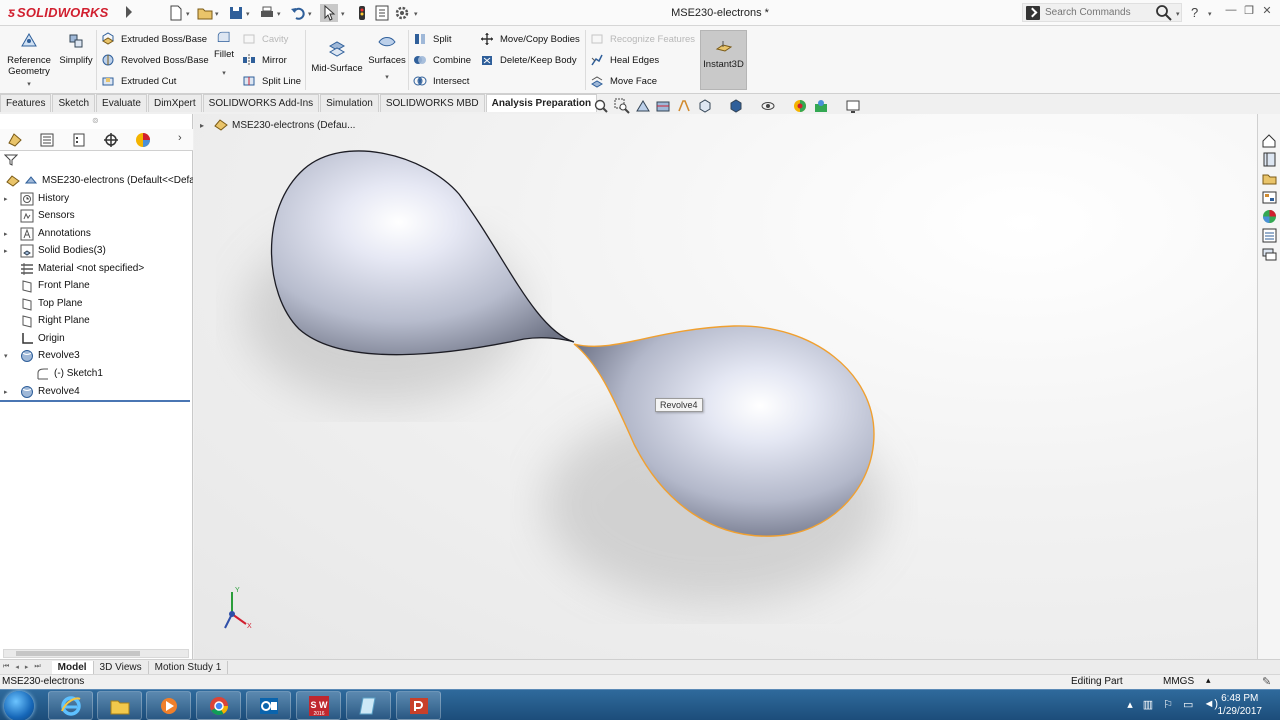  Describe the element at coordinates (623, 81) in the screenshot. I see `move-face-button: Move Face` at that location.